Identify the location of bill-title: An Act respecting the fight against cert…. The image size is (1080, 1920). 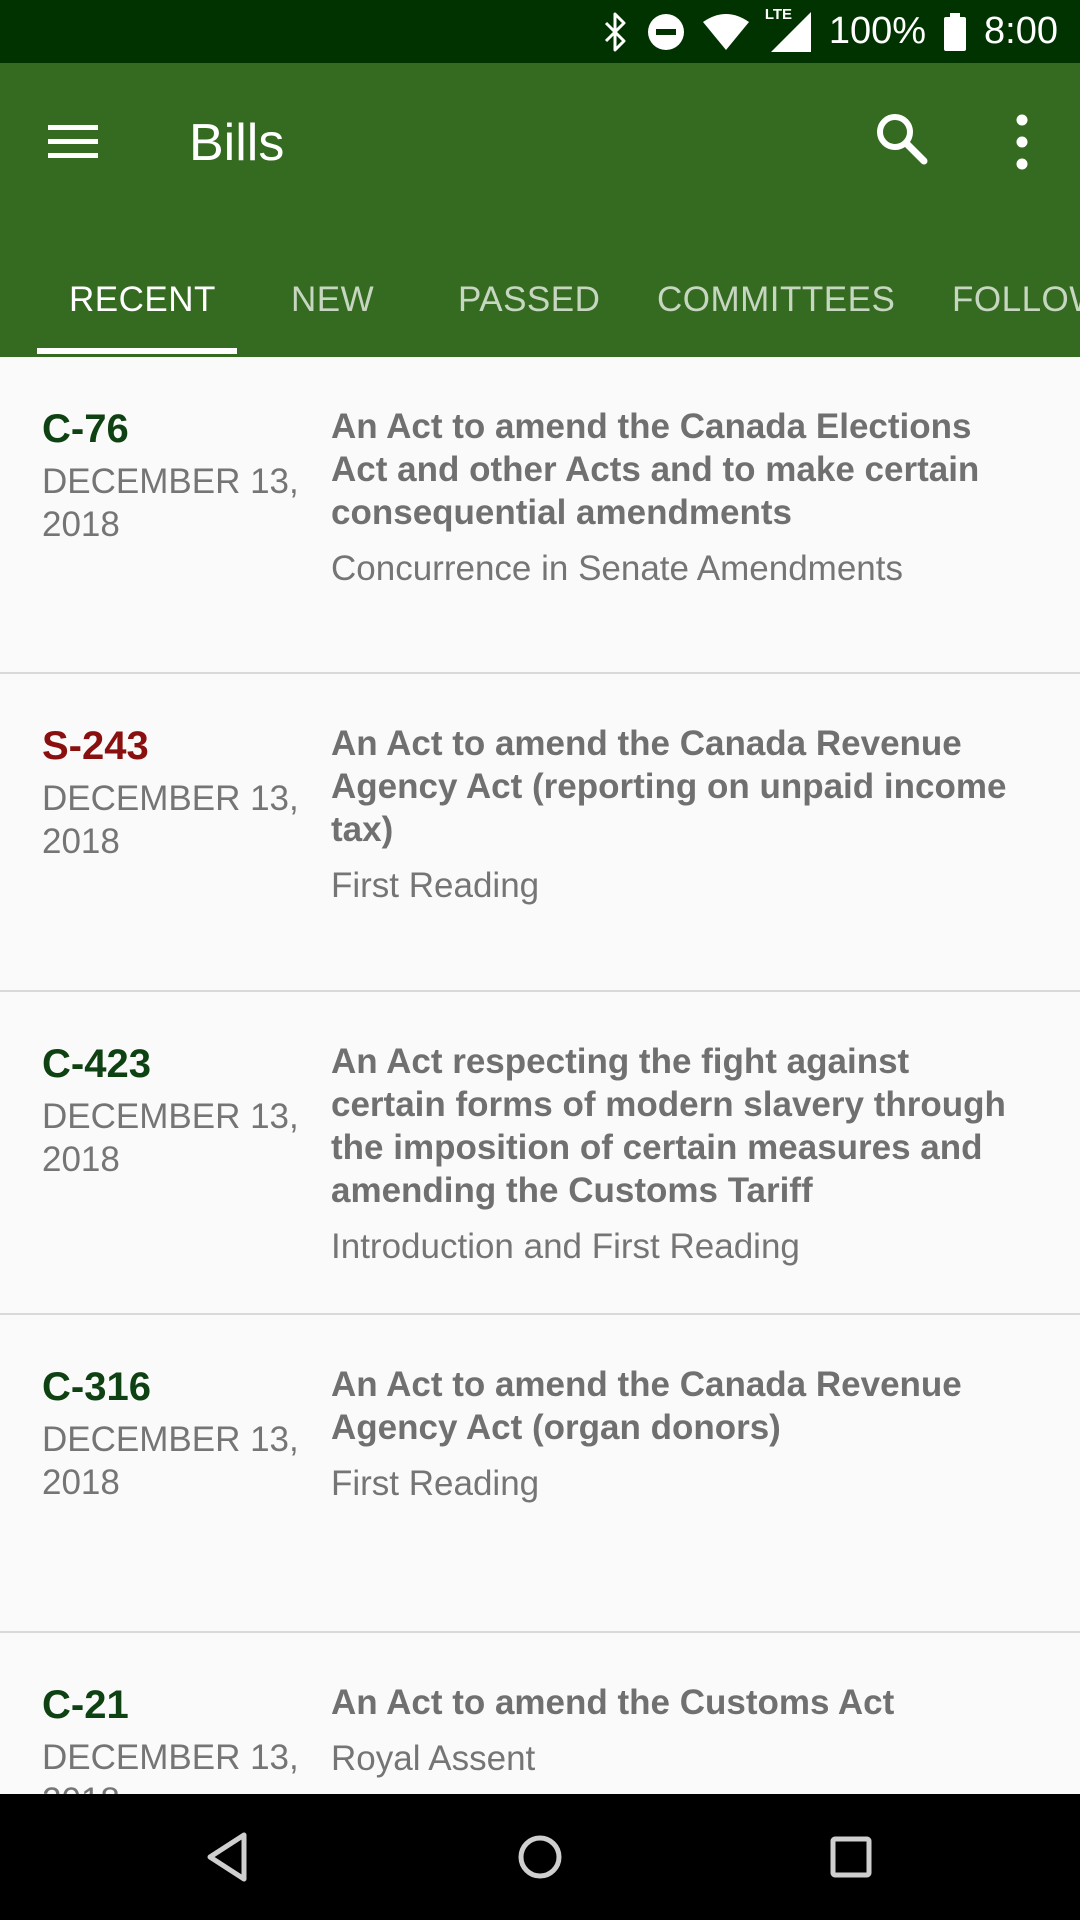
(668, 1126).